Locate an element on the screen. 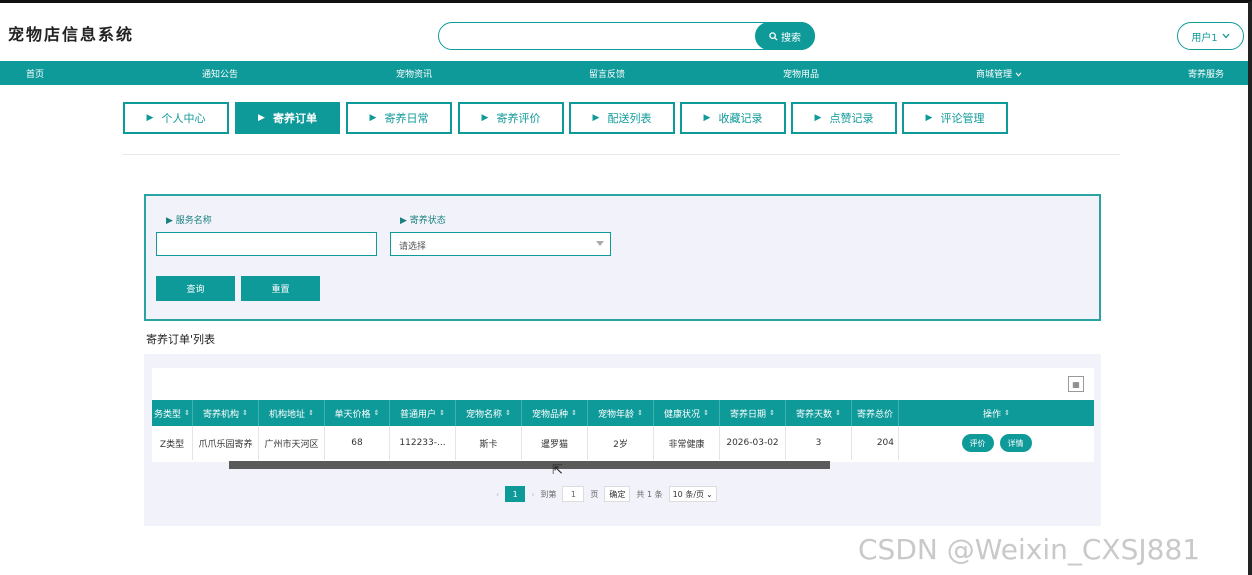  nav-item-notice: 通知公告 is located at coordinates (220, 73).